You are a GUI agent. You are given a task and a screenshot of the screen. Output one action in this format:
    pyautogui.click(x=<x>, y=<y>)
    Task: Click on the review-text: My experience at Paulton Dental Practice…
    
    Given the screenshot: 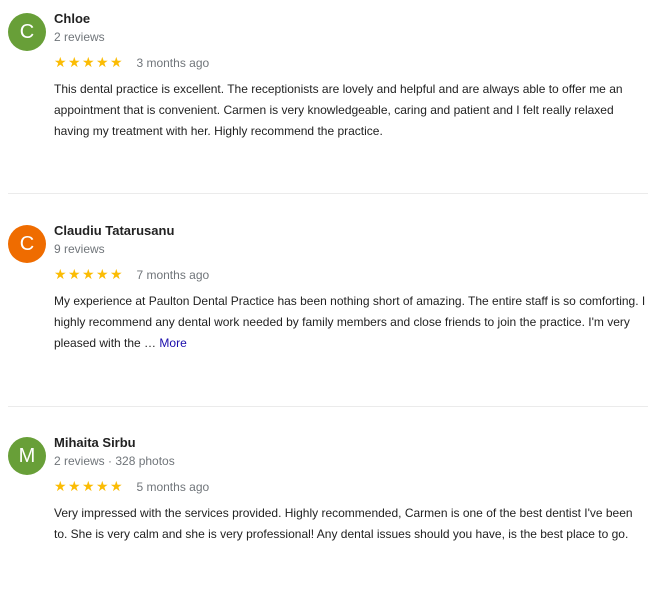 What is the action you would take?
    pyautogui.click(x=350, y=322)
    